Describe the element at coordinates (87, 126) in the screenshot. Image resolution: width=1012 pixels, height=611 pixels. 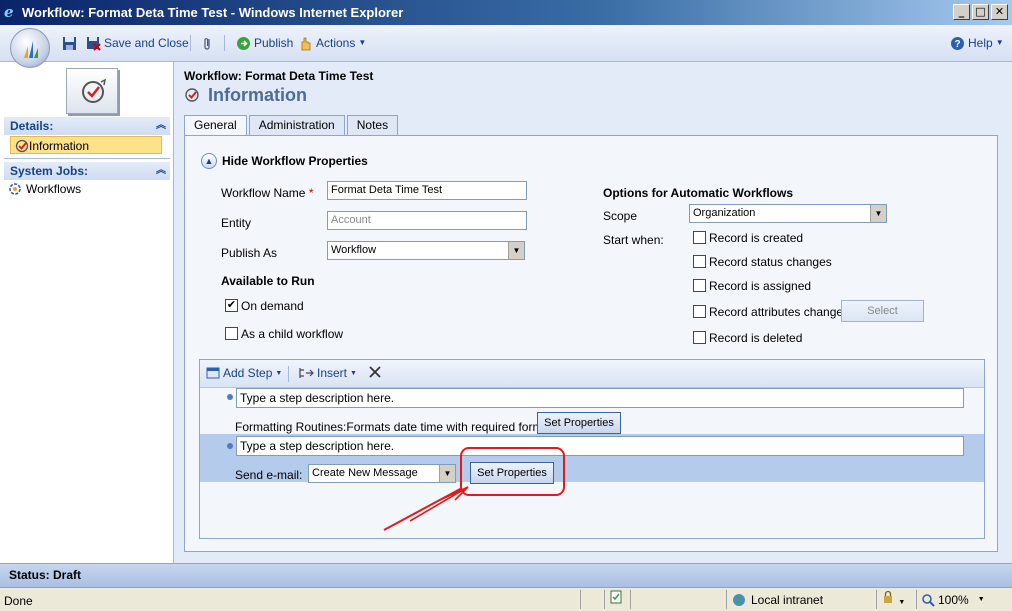
I see `details-header: Details: ︽` at that location.